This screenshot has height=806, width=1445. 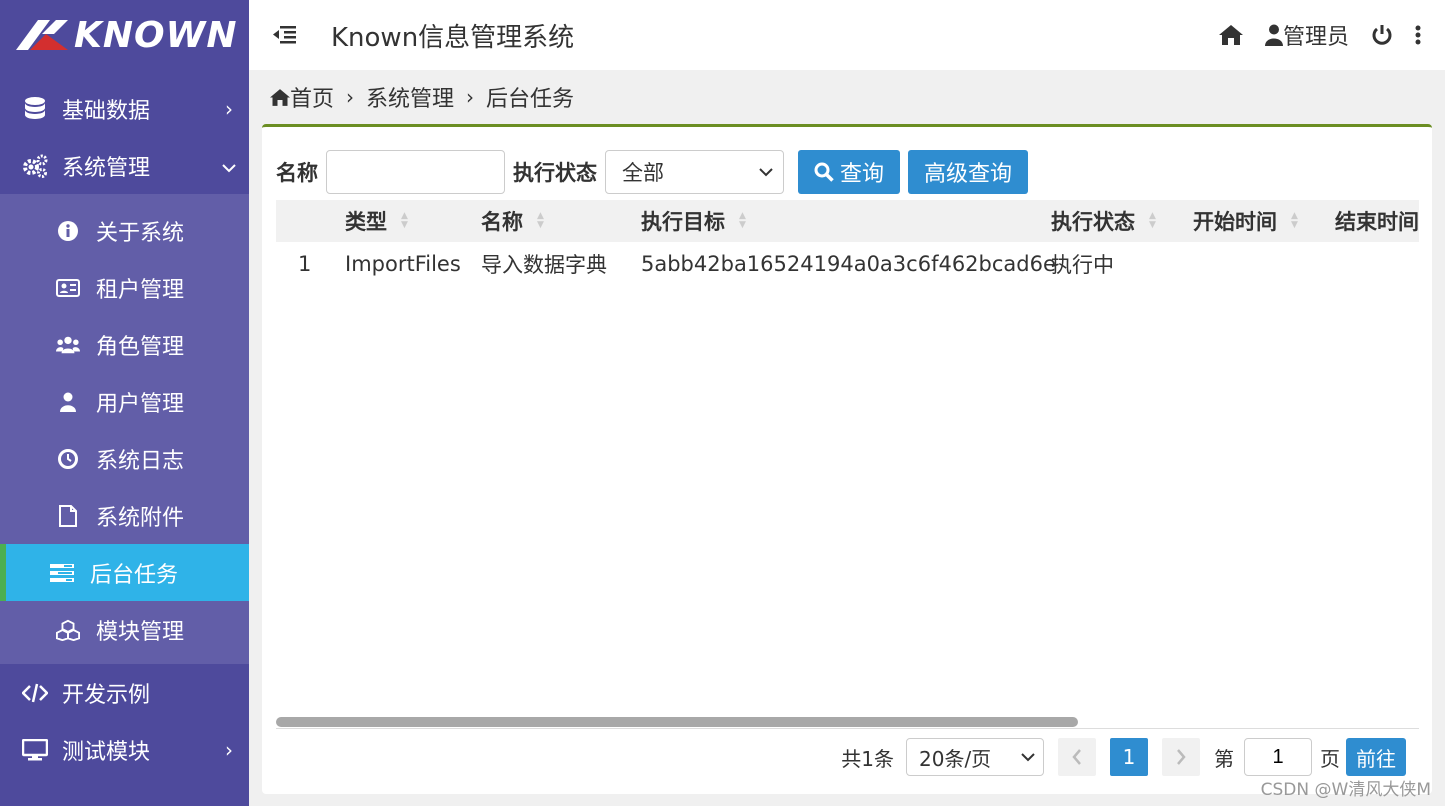 I want to click on submenu-system-management: 关于系统 租户管理 角色管理 用户管理 系统日志 系统附件 后台任务 模块管理, so click(x=124, y=429).